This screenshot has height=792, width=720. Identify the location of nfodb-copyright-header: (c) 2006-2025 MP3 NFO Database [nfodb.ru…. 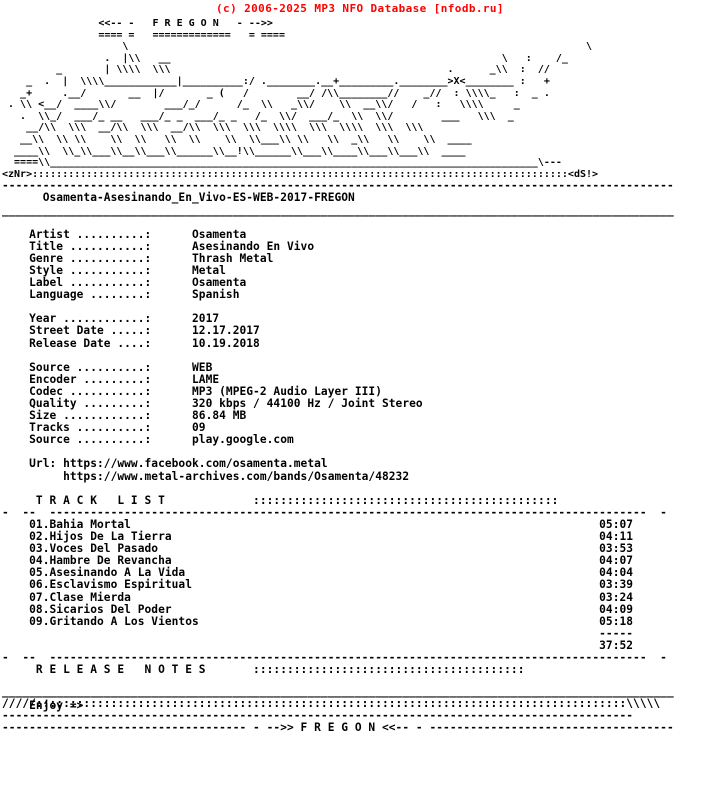
(360, 8).